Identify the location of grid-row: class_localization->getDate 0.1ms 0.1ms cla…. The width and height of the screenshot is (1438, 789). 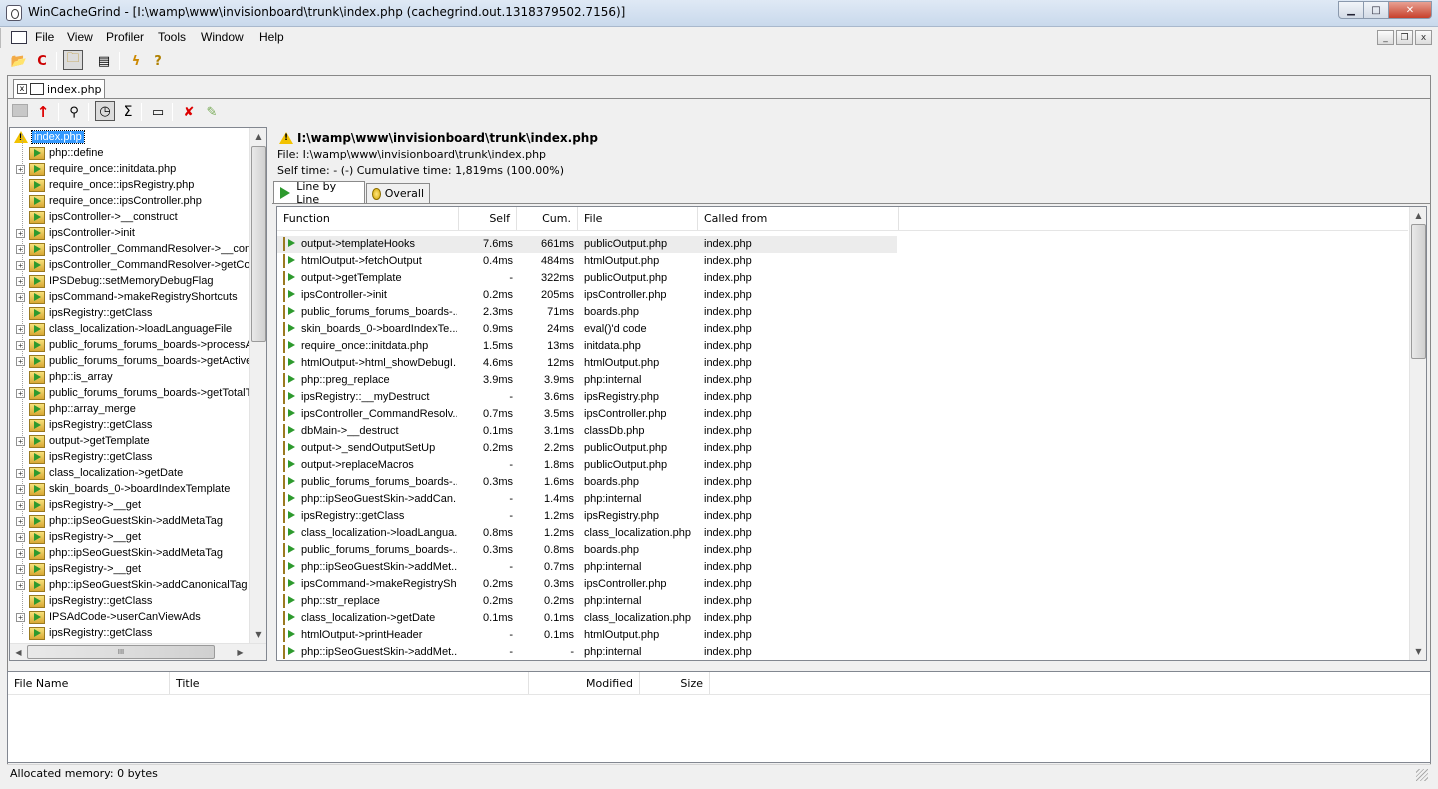
(587, 618).